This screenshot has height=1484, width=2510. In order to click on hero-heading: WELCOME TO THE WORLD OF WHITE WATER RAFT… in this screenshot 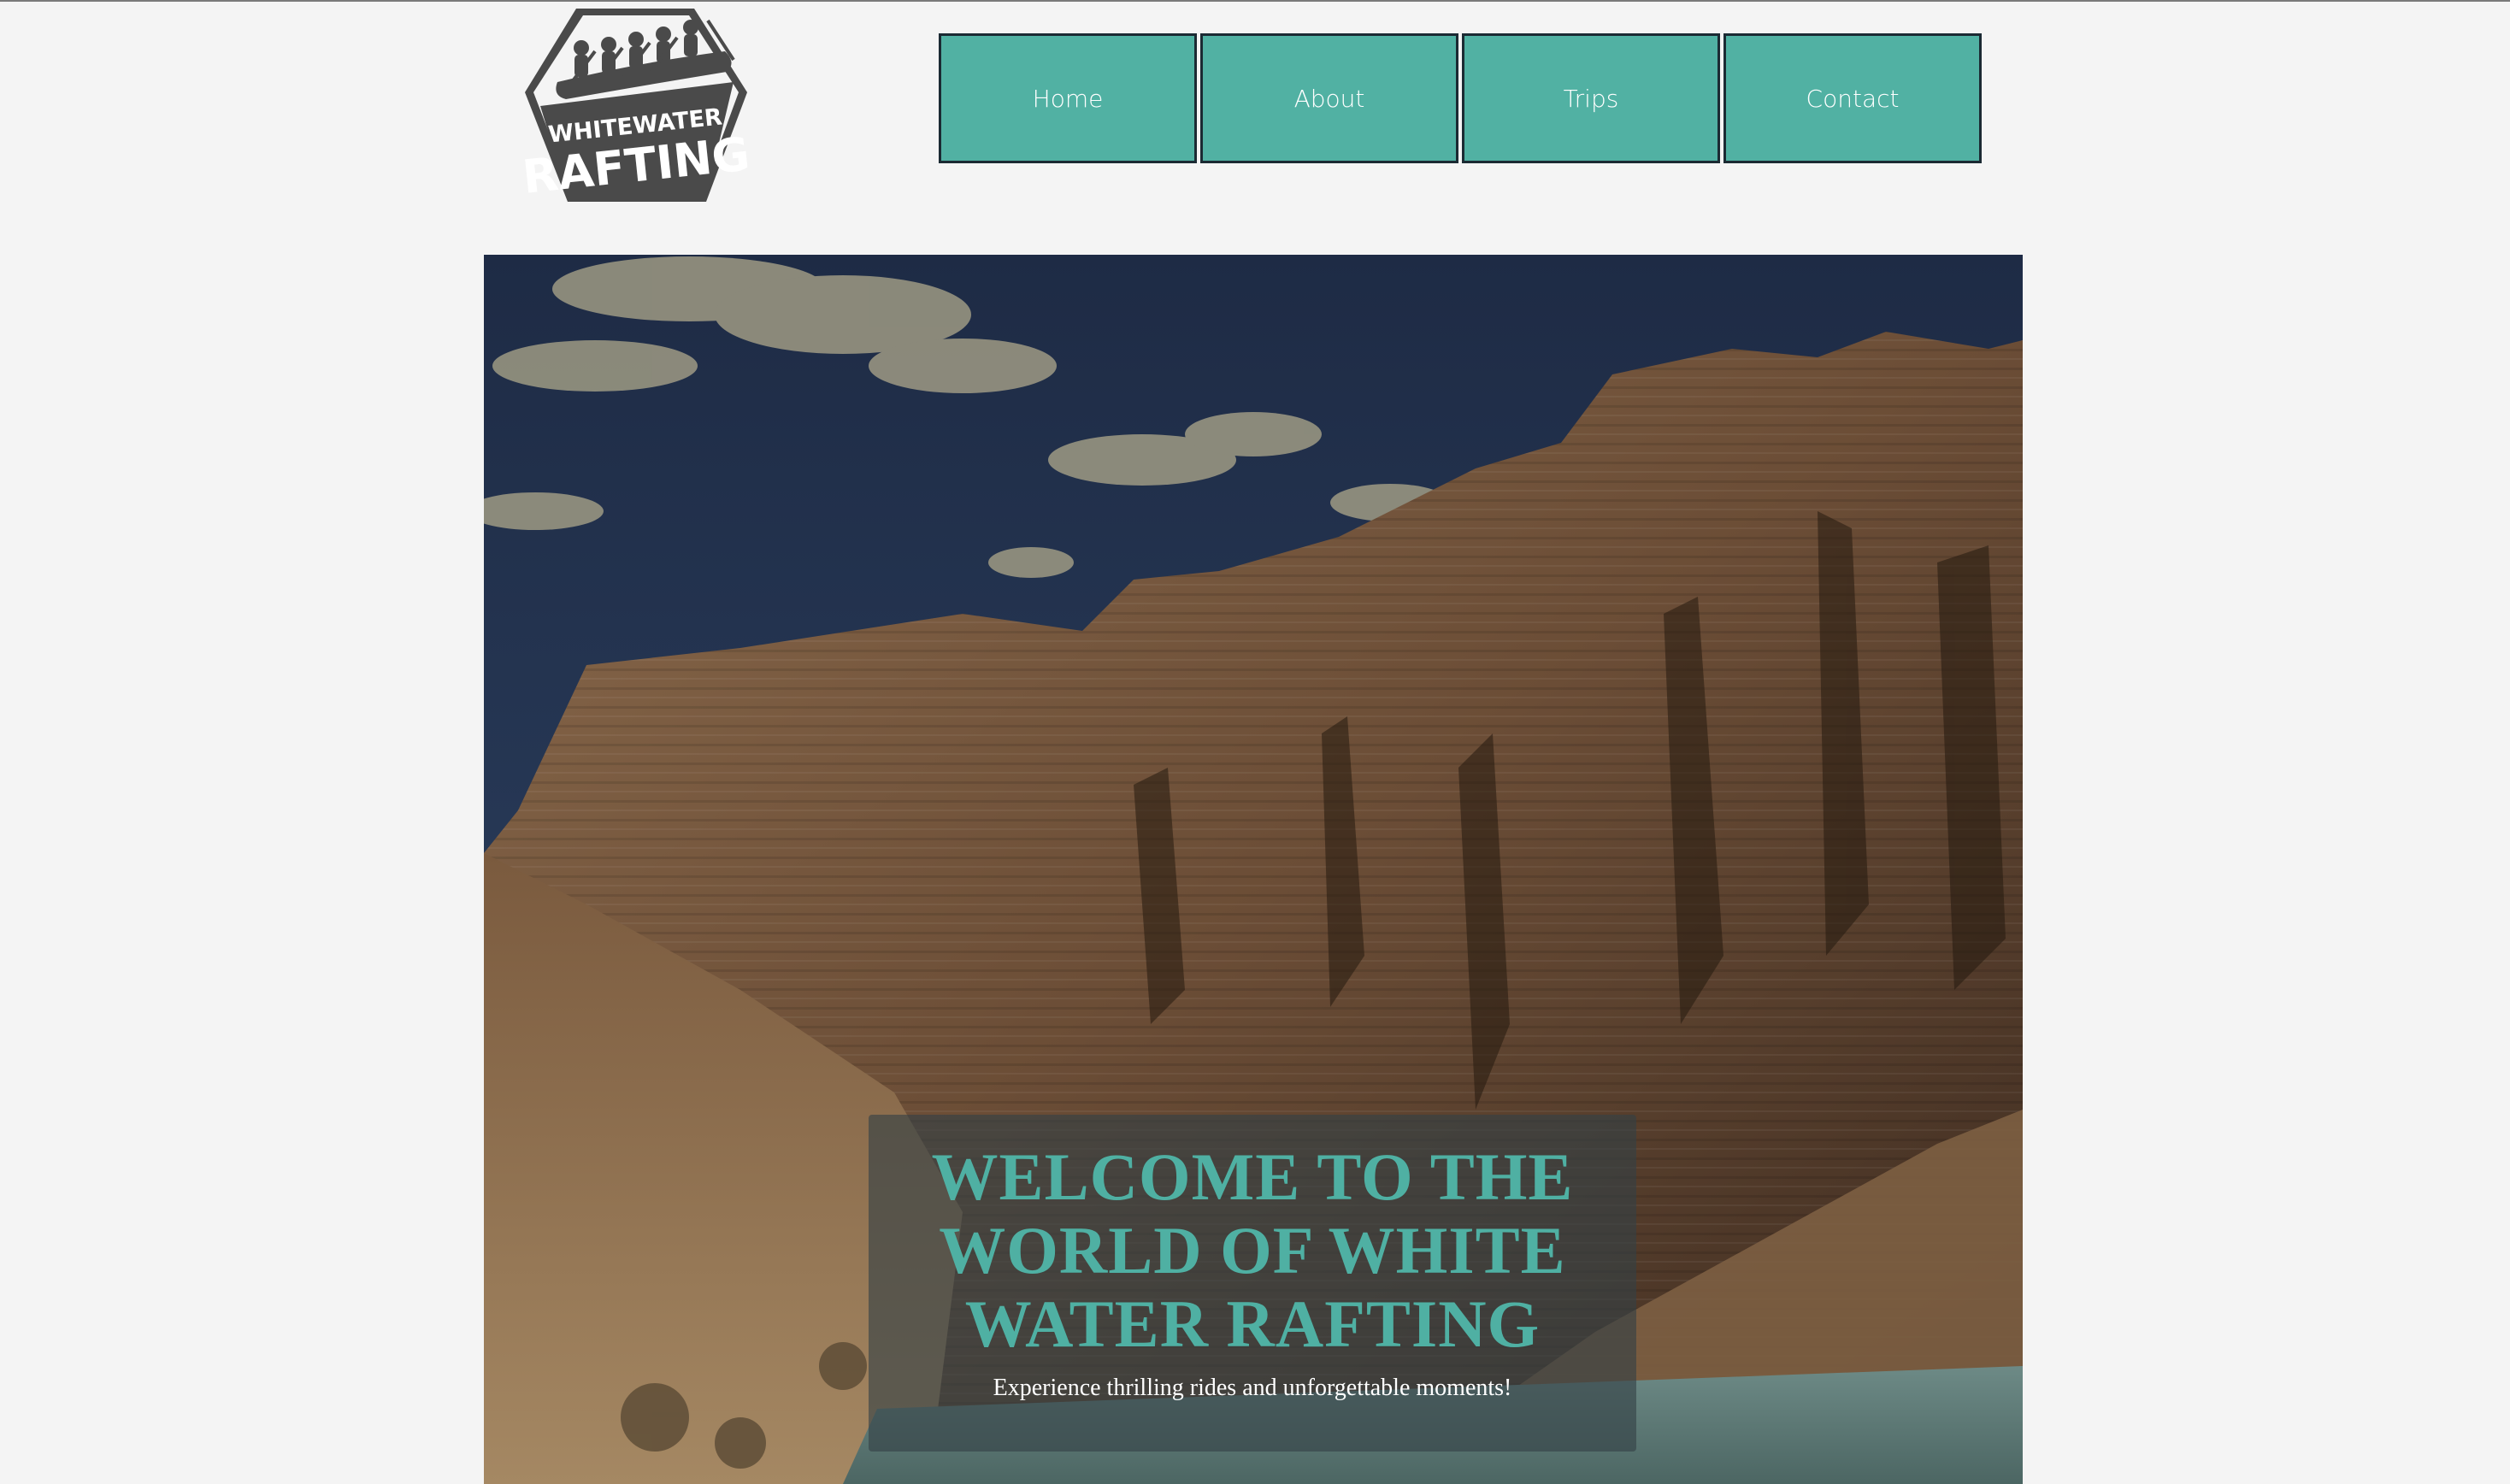, I will do `click(1252, 1250)`.